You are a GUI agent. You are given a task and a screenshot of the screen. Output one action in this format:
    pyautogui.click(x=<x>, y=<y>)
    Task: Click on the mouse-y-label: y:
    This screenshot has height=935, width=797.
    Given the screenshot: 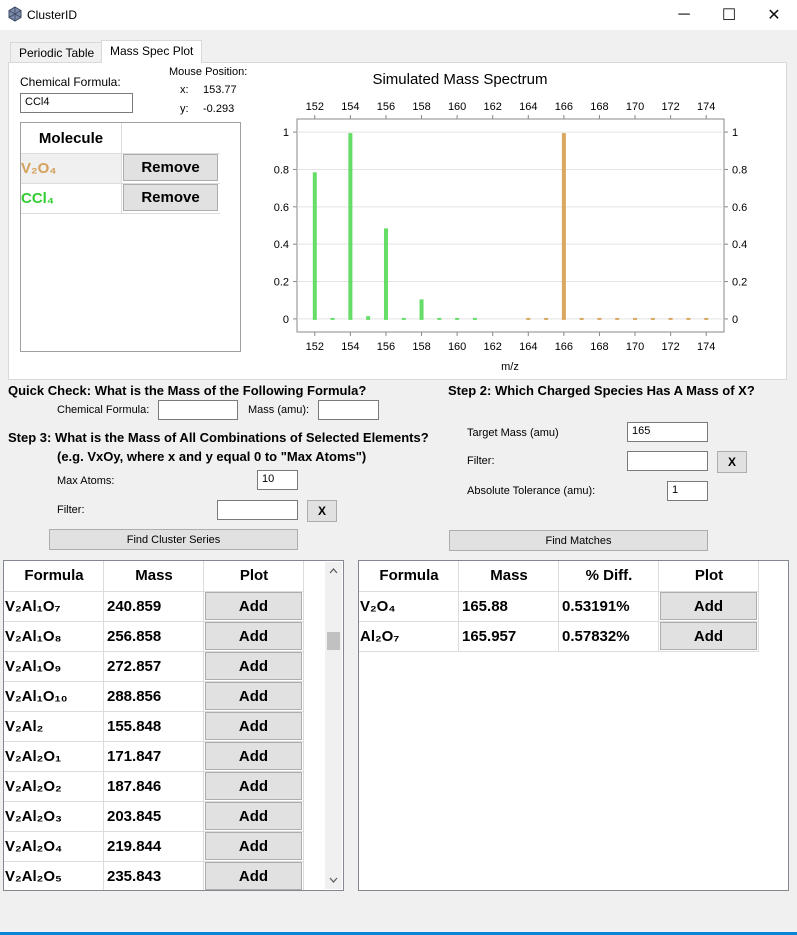 What is the action you would take?
    pyautogui.click(x=184, y=109)
    